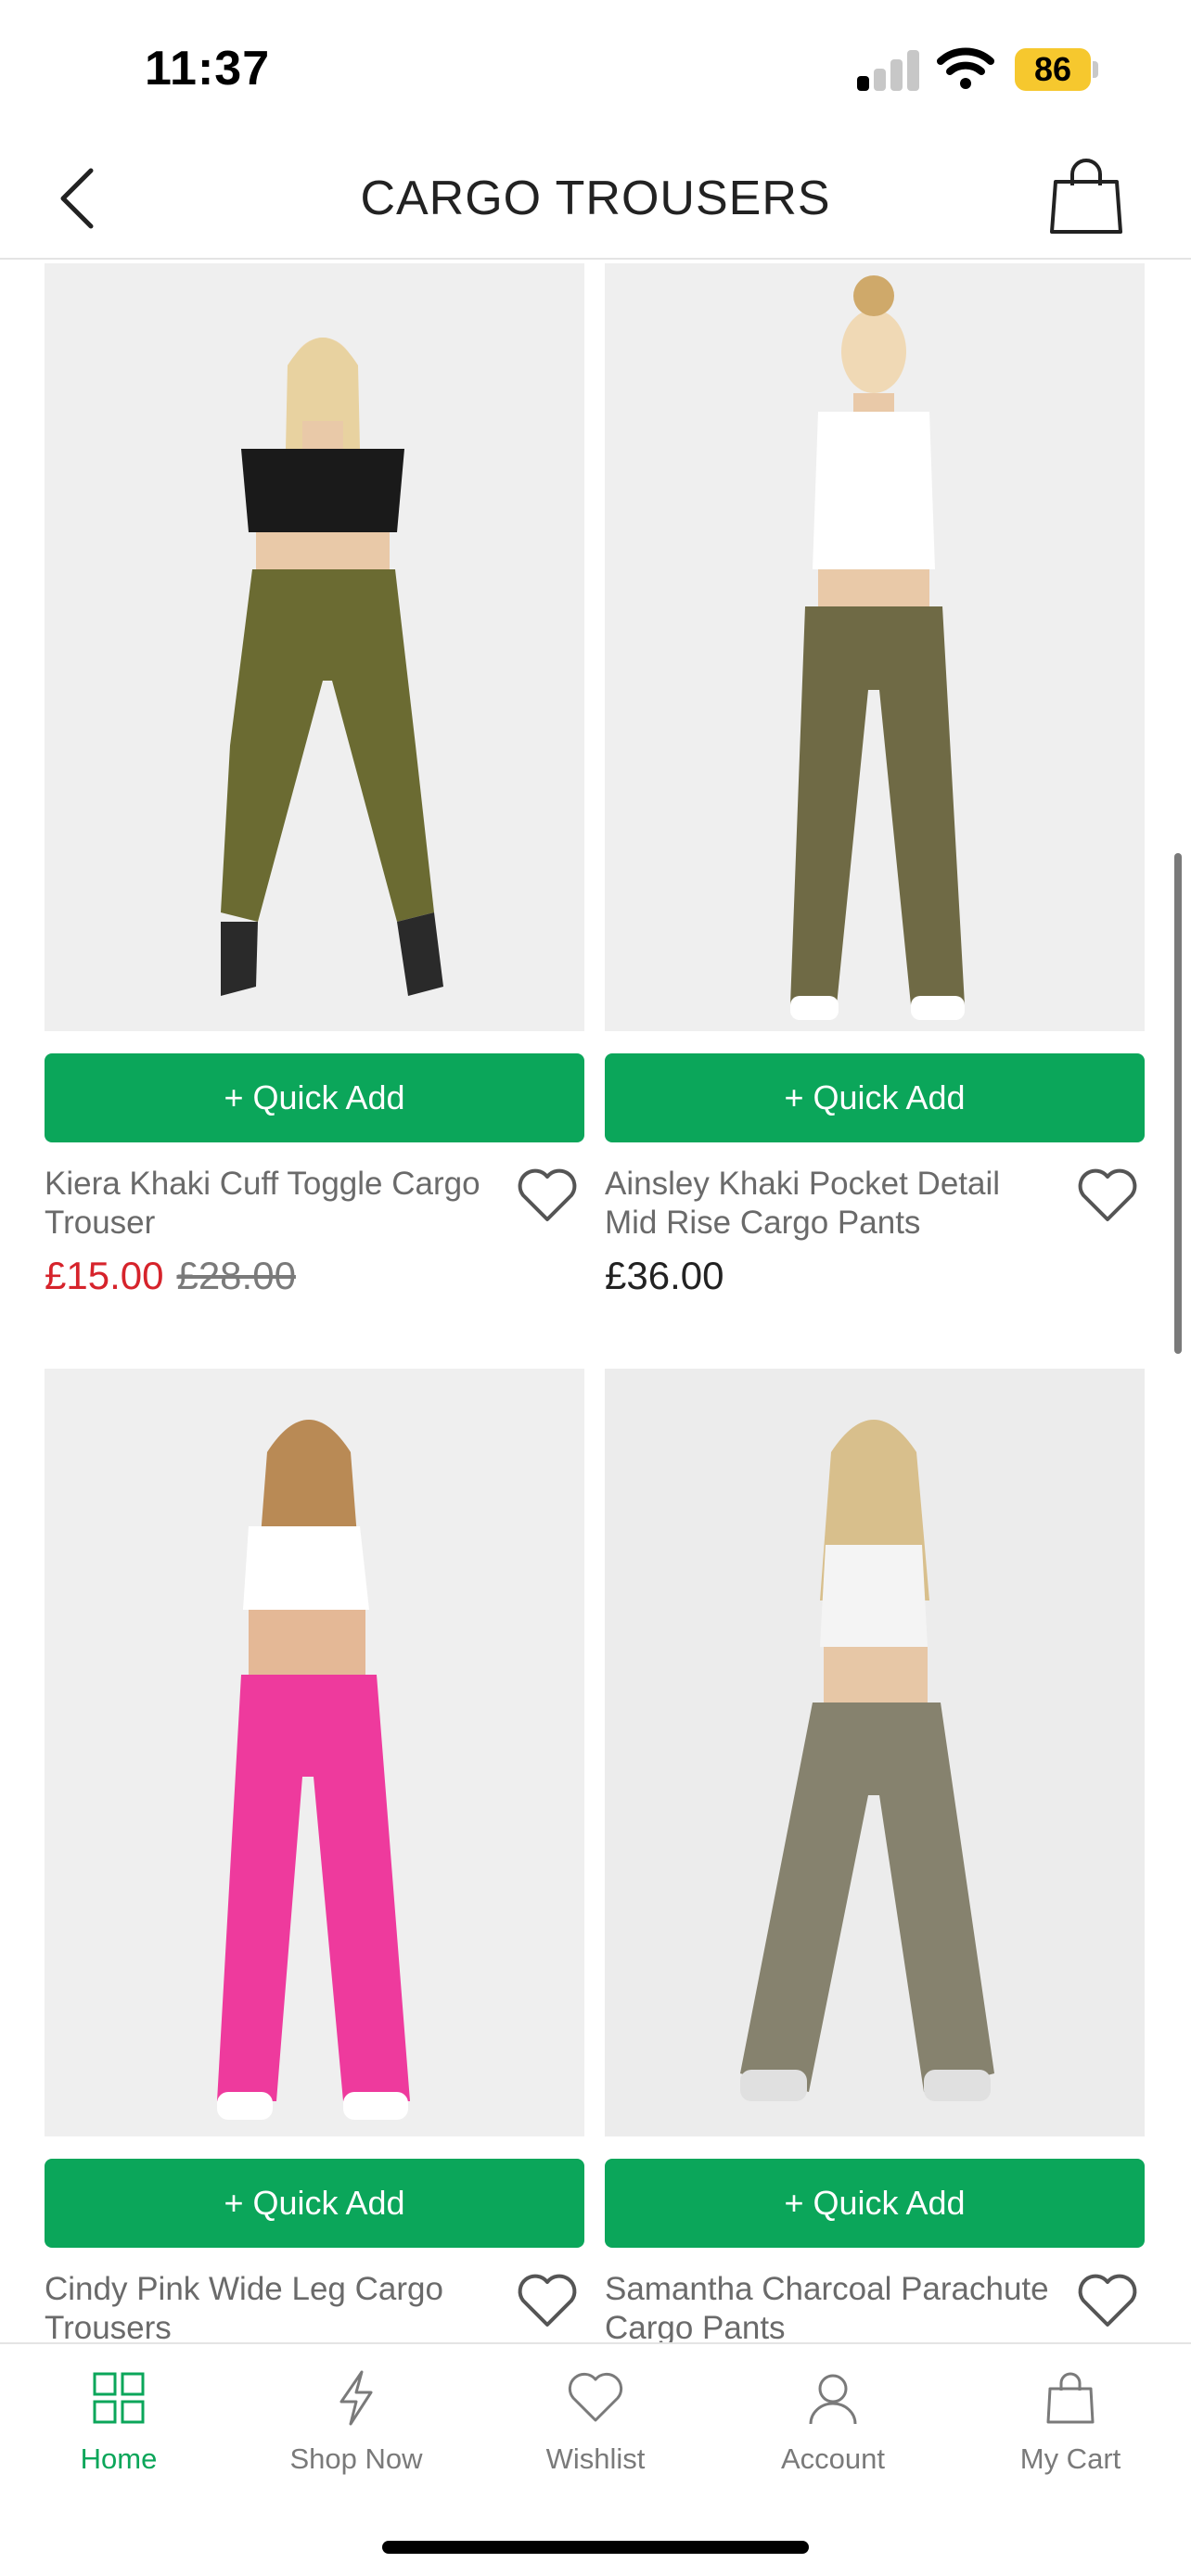  Describe the element at coordinates (966, 68) in the screenshot. I see `wifi-icon` at that location.